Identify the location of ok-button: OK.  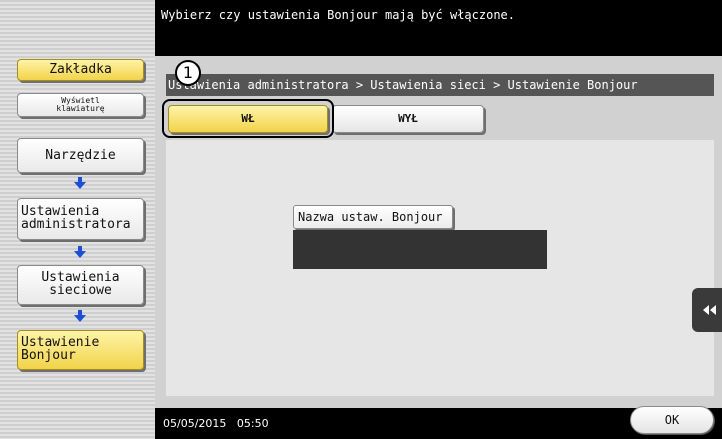
(672, 420).